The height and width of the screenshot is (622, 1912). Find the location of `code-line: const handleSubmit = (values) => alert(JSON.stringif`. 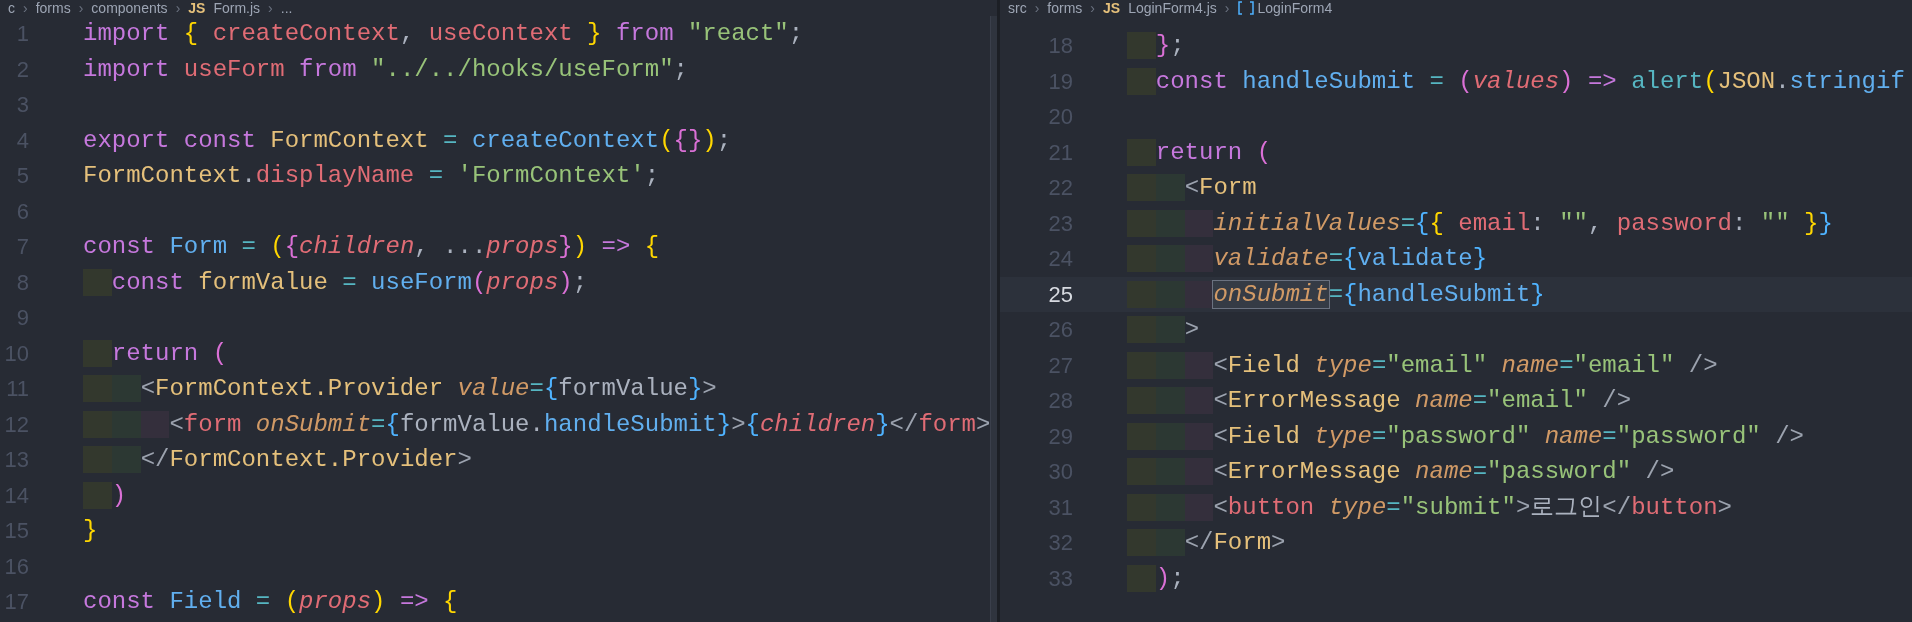

code-line: const handleSubmit = (values) => alert(JSON.stringif is located at coordinates (1516, 81).